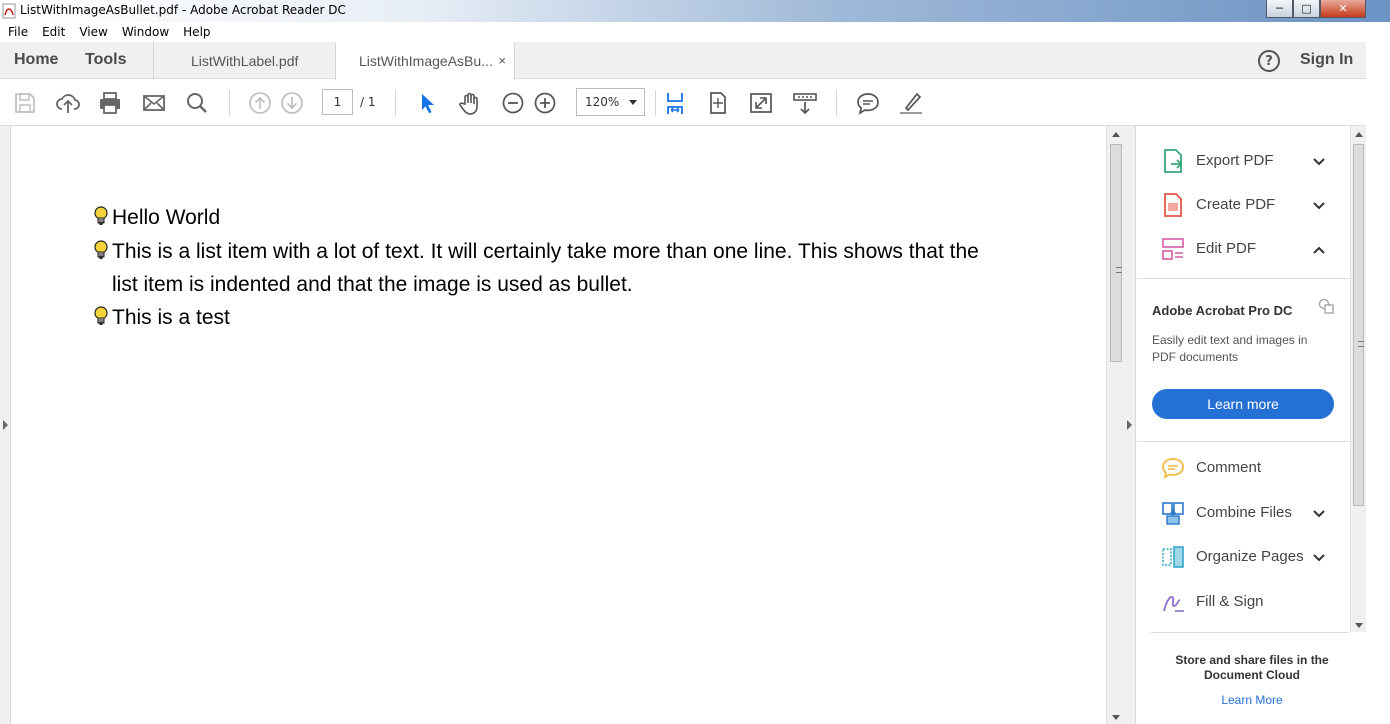 The height and width of the screenshot is (724, 1390). Describe the element at coordinates (1115, 425) in the screenshot. I see `document-scrollbar` at that location.